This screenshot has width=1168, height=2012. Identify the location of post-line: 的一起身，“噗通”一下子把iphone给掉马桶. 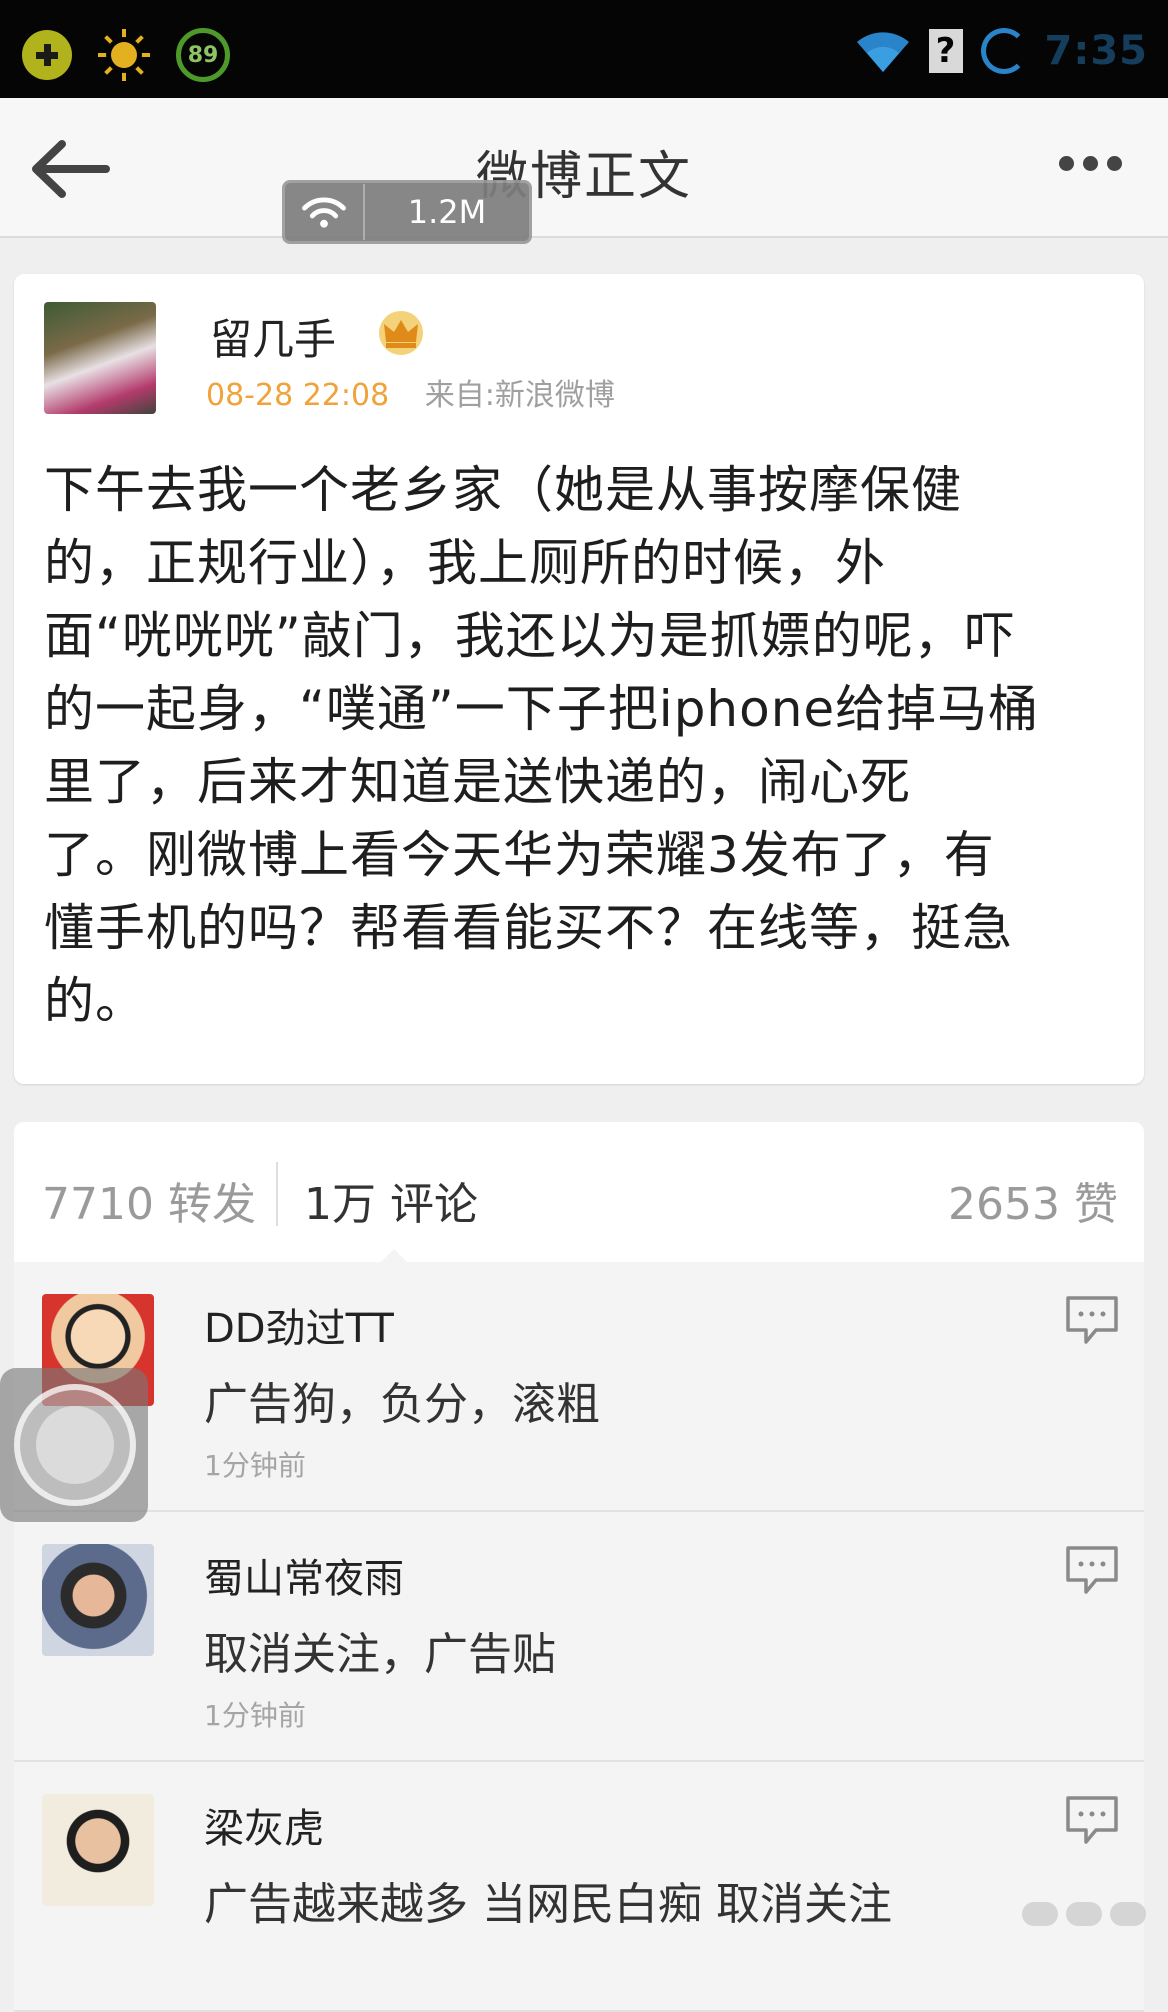
(584, 709).